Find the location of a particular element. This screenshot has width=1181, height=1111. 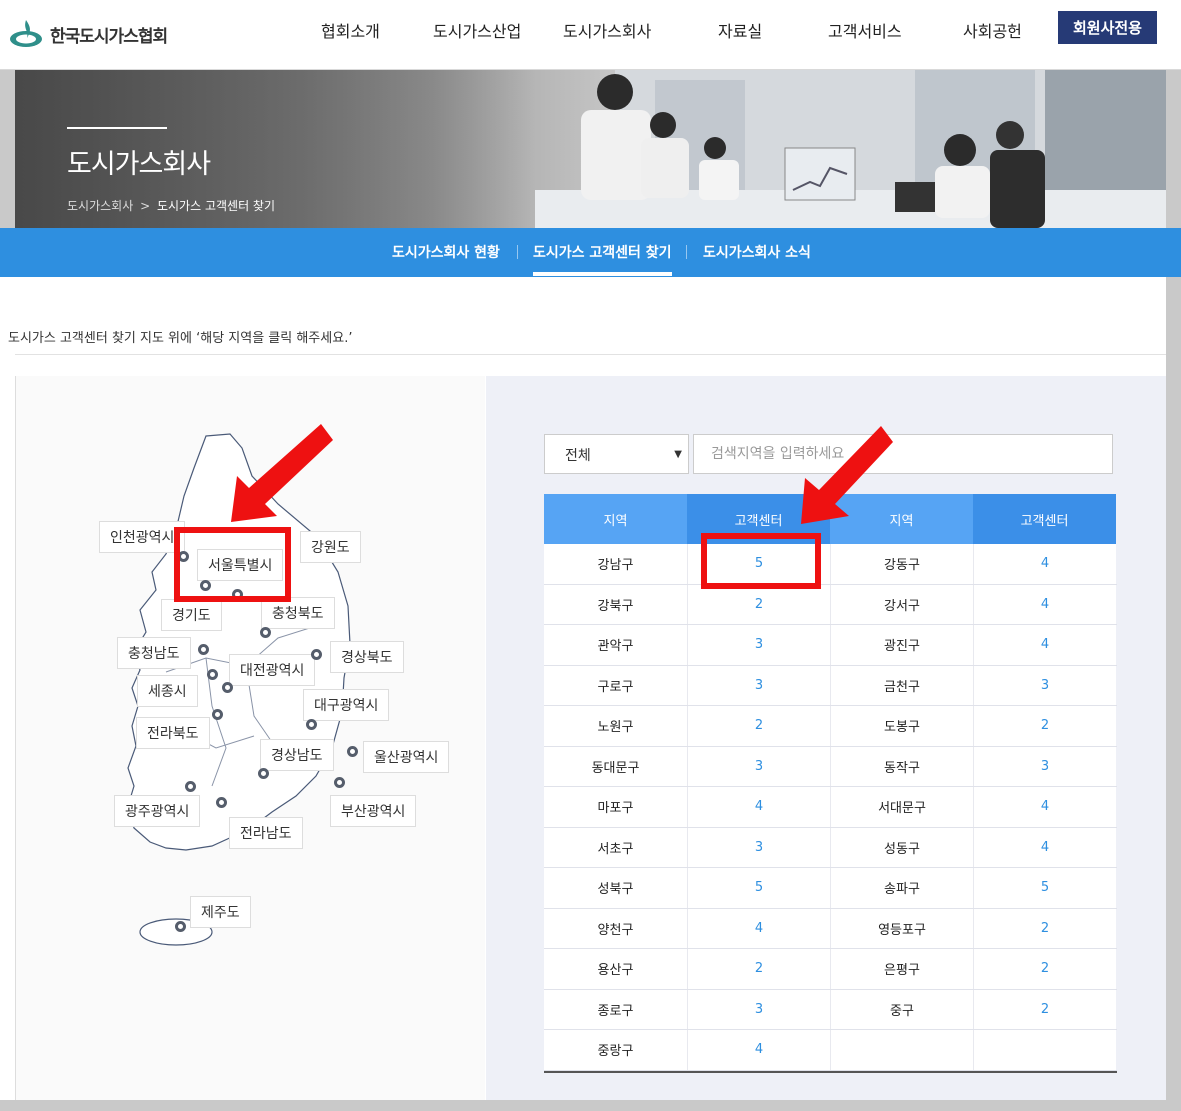

marker-chungnam-icon is located at coordinates (203, 649).